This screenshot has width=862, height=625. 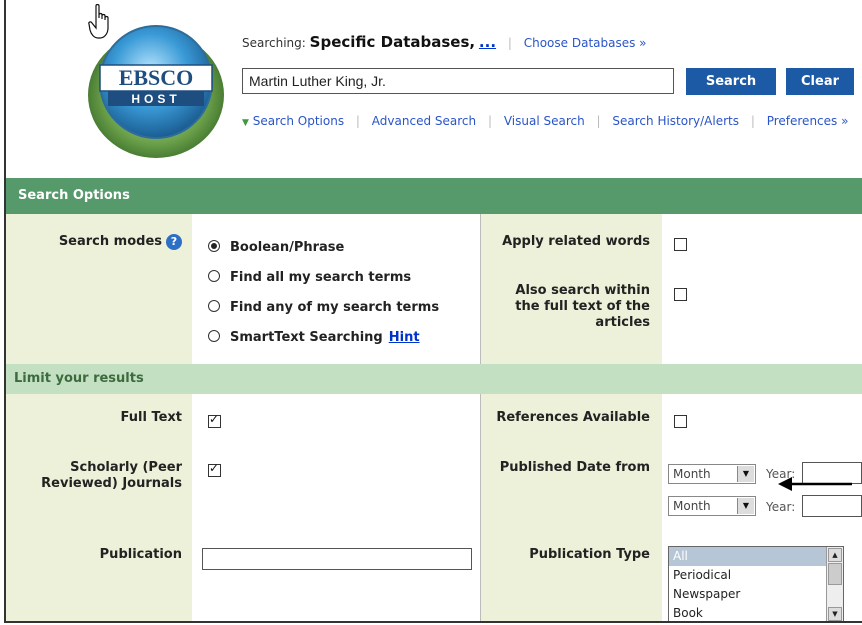 I want to click on search-modes-label: Search modes?, so click(x=104, y=242).